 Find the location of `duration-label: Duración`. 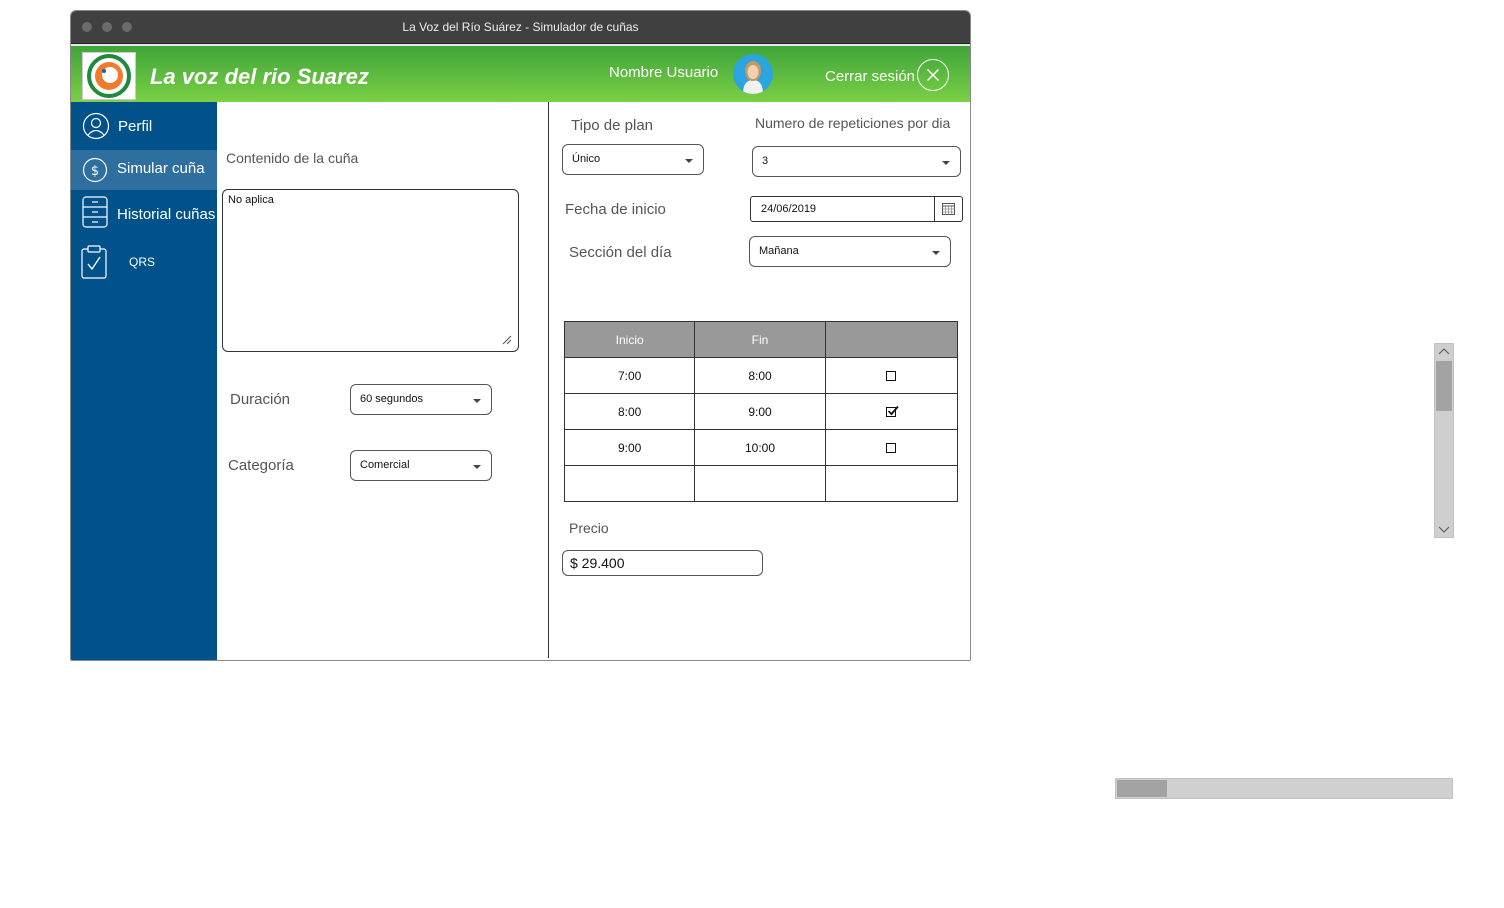

duration-label: Duración is located at coordinates (260, 399).